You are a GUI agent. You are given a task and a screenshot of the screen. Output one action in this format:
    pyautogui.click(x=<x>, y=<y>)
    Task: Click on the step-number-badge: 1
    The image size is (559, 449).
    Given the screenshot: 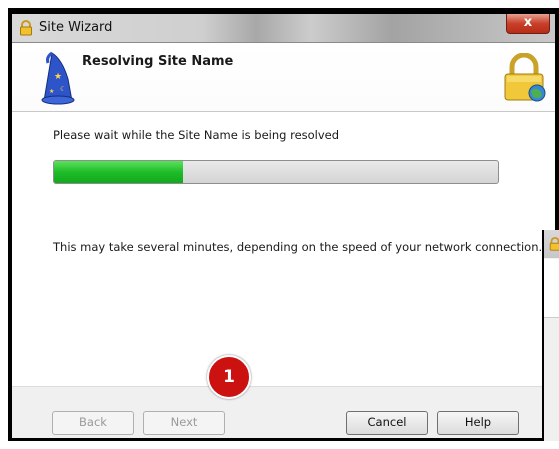 What is the action you would take?
    pyautogui.click(x=229, y=377)
    